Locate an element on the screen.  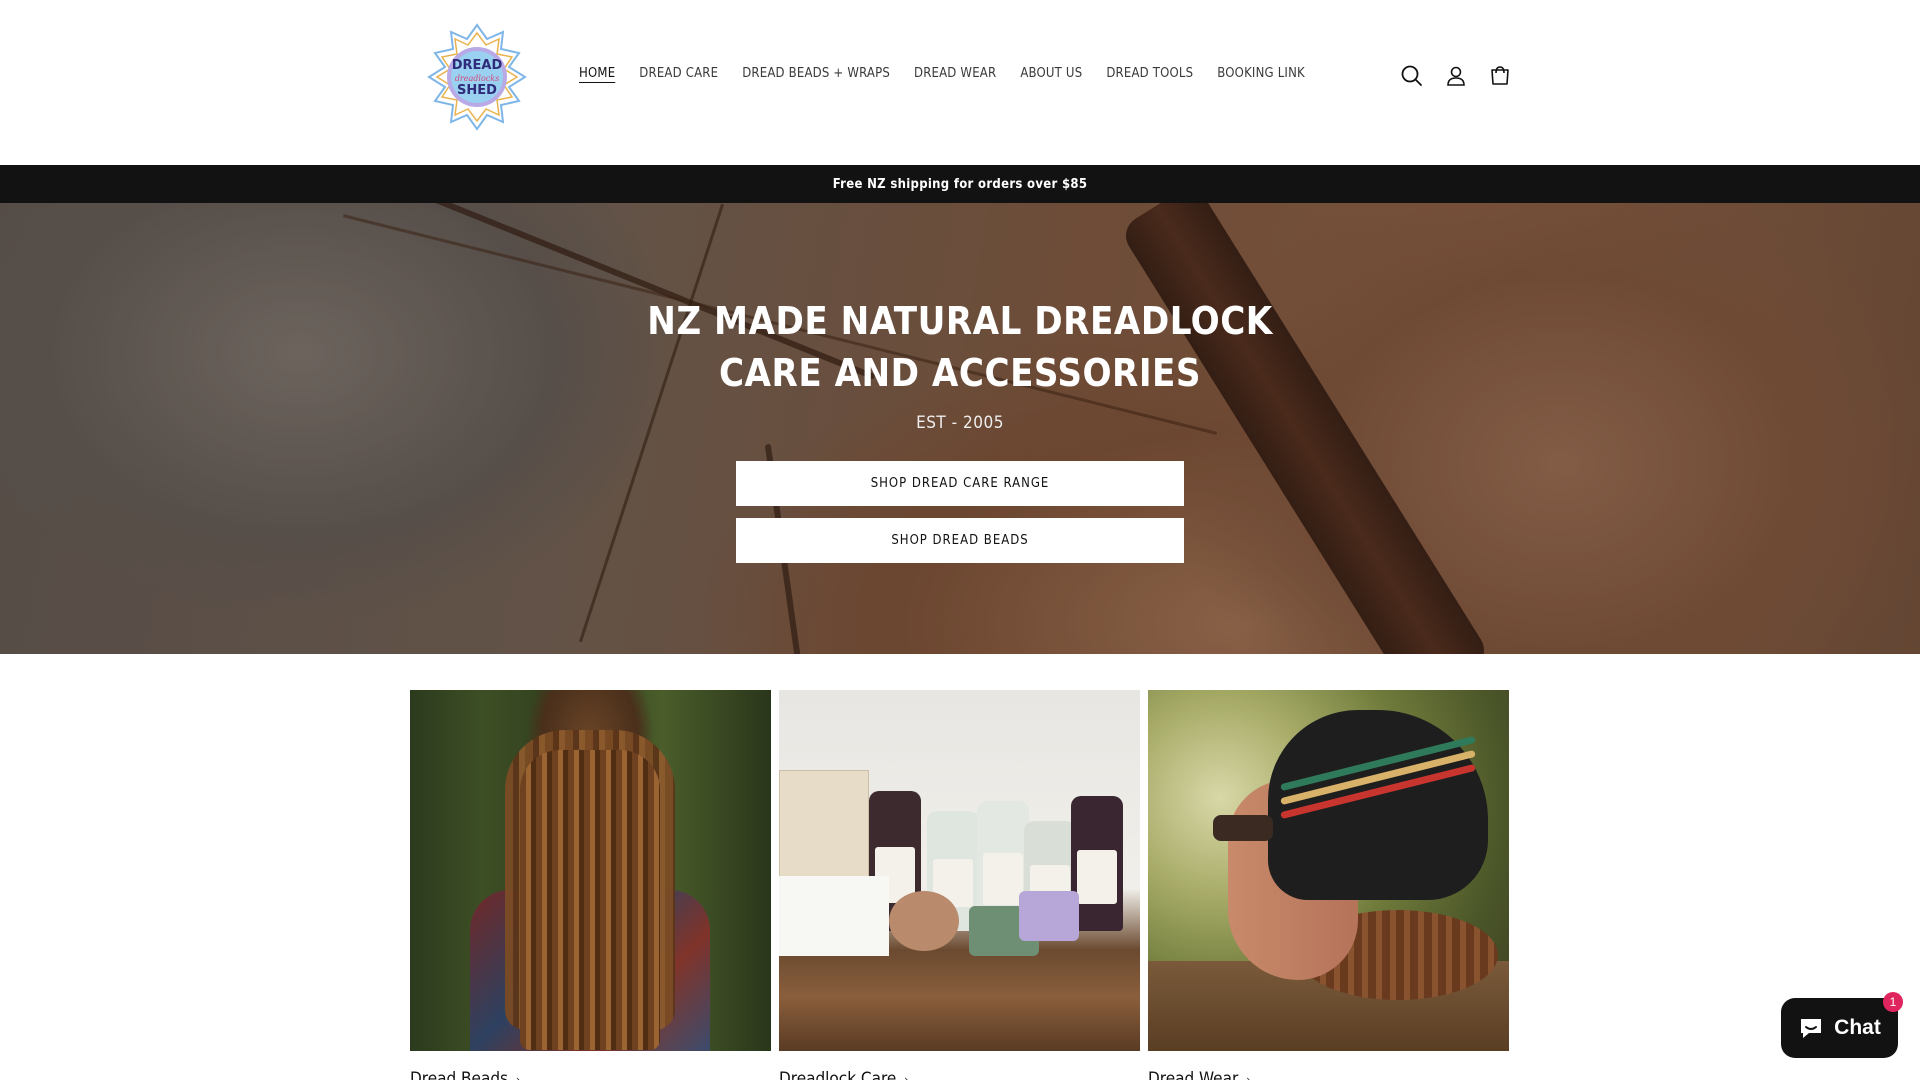
collection-title: Dread Wear › is located at coordinates (1328, 1074).